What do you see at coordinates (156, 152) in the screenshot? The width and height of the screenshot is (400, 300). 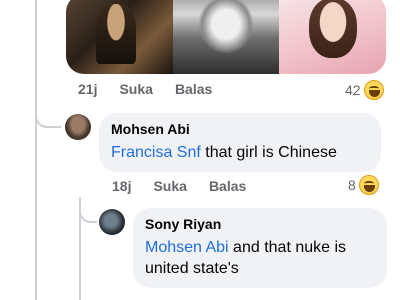 I see `mention-link: Francisa Snf` at bounding box center [156, 152].